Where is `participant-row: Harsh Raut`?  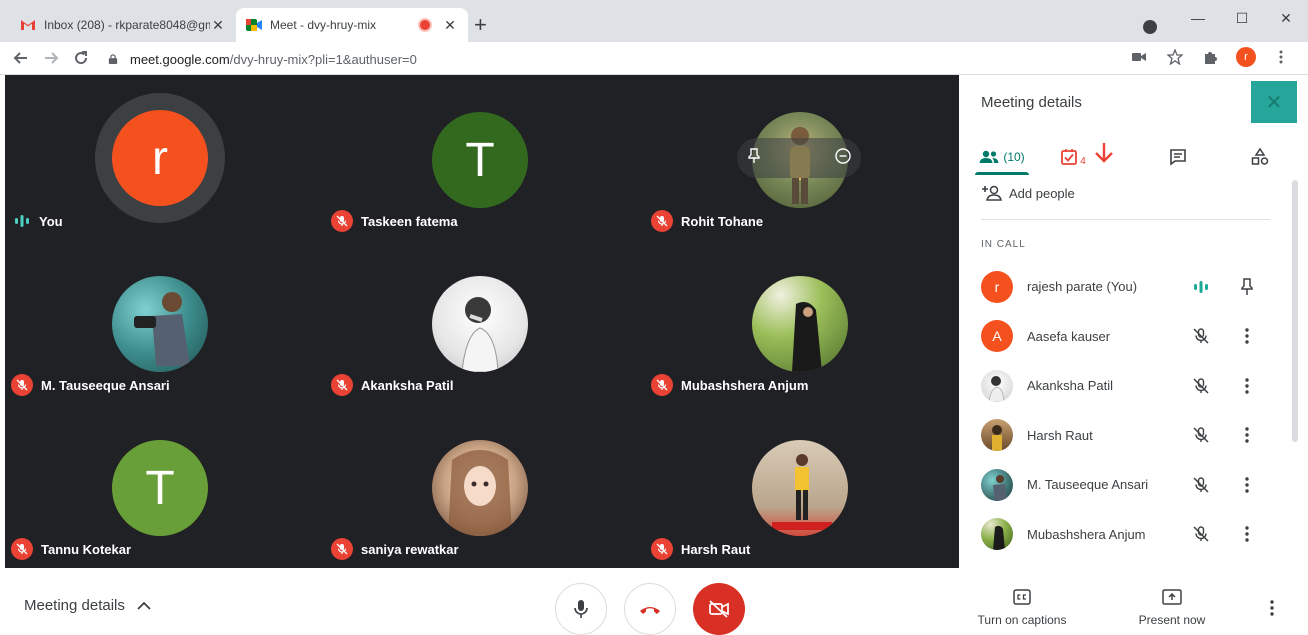
participant-row: Harsh Raut is located at coordinates (1124, 436).